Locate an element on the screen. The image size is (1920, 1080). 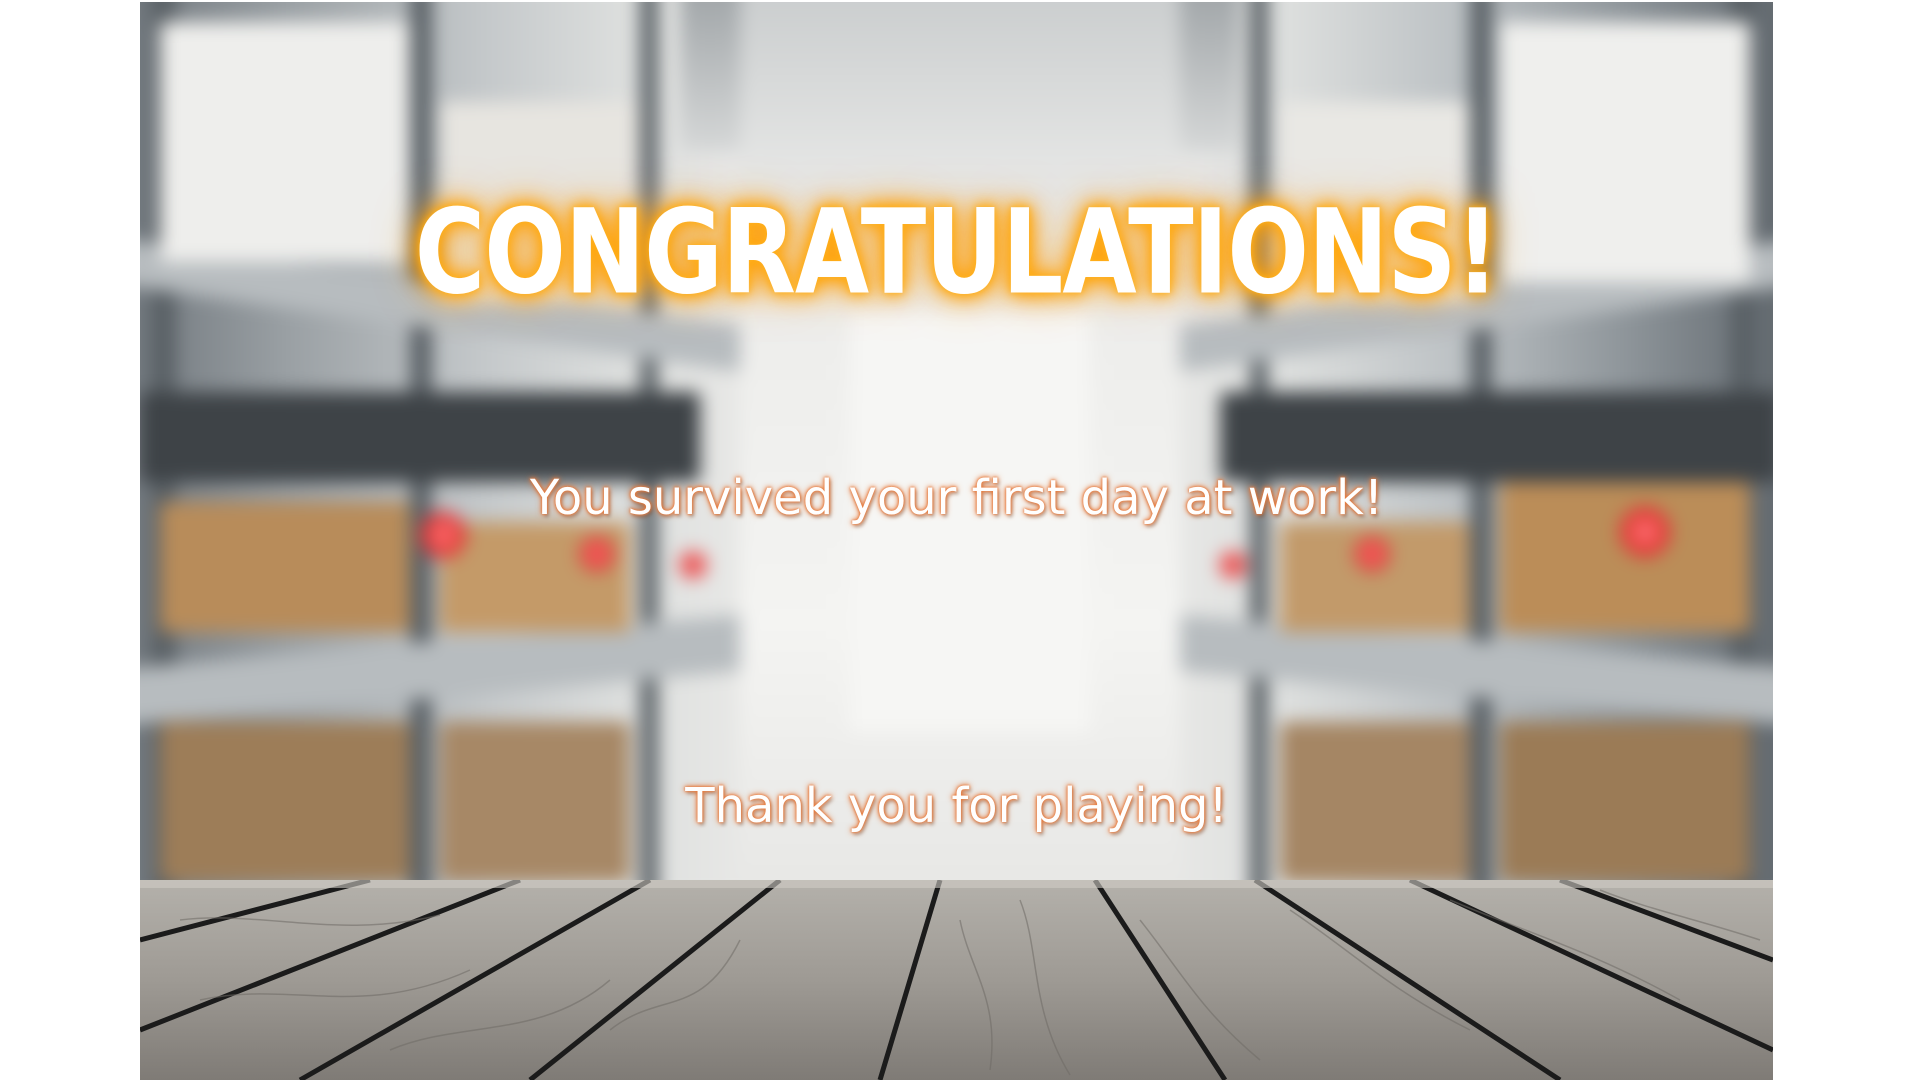
thank-you-message: Thank you for playing! is located at coordinates (956, 806).